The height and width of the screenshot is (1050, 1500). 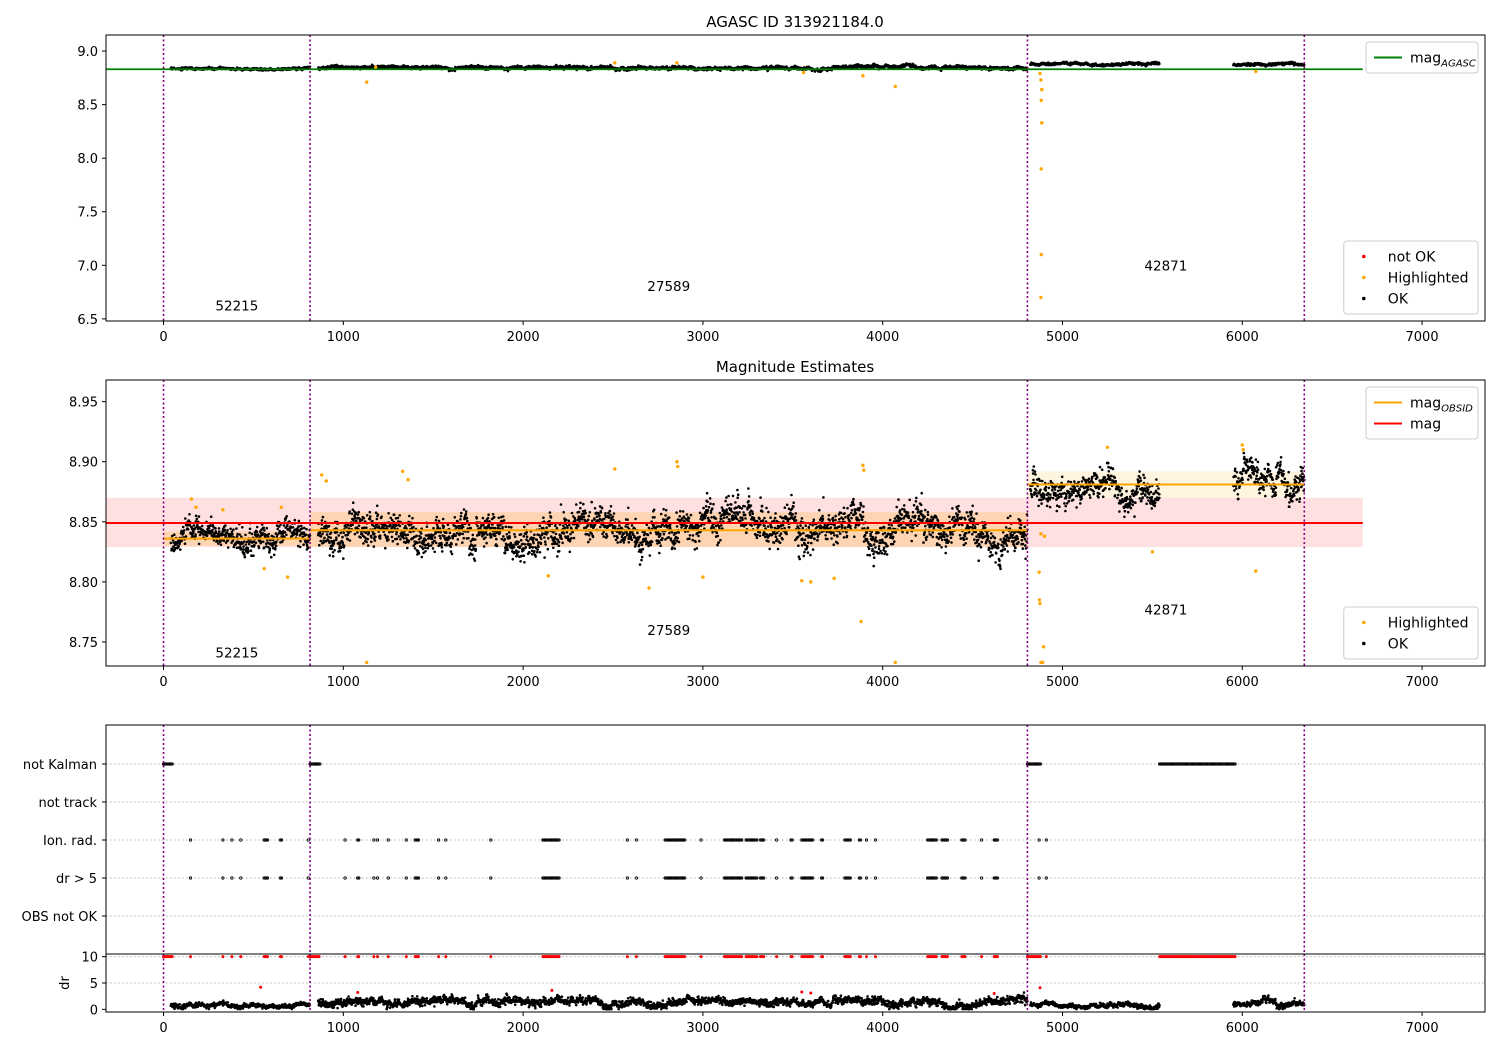 I want to click on top-xtick-label: 1000, so click(x=343, y=337).